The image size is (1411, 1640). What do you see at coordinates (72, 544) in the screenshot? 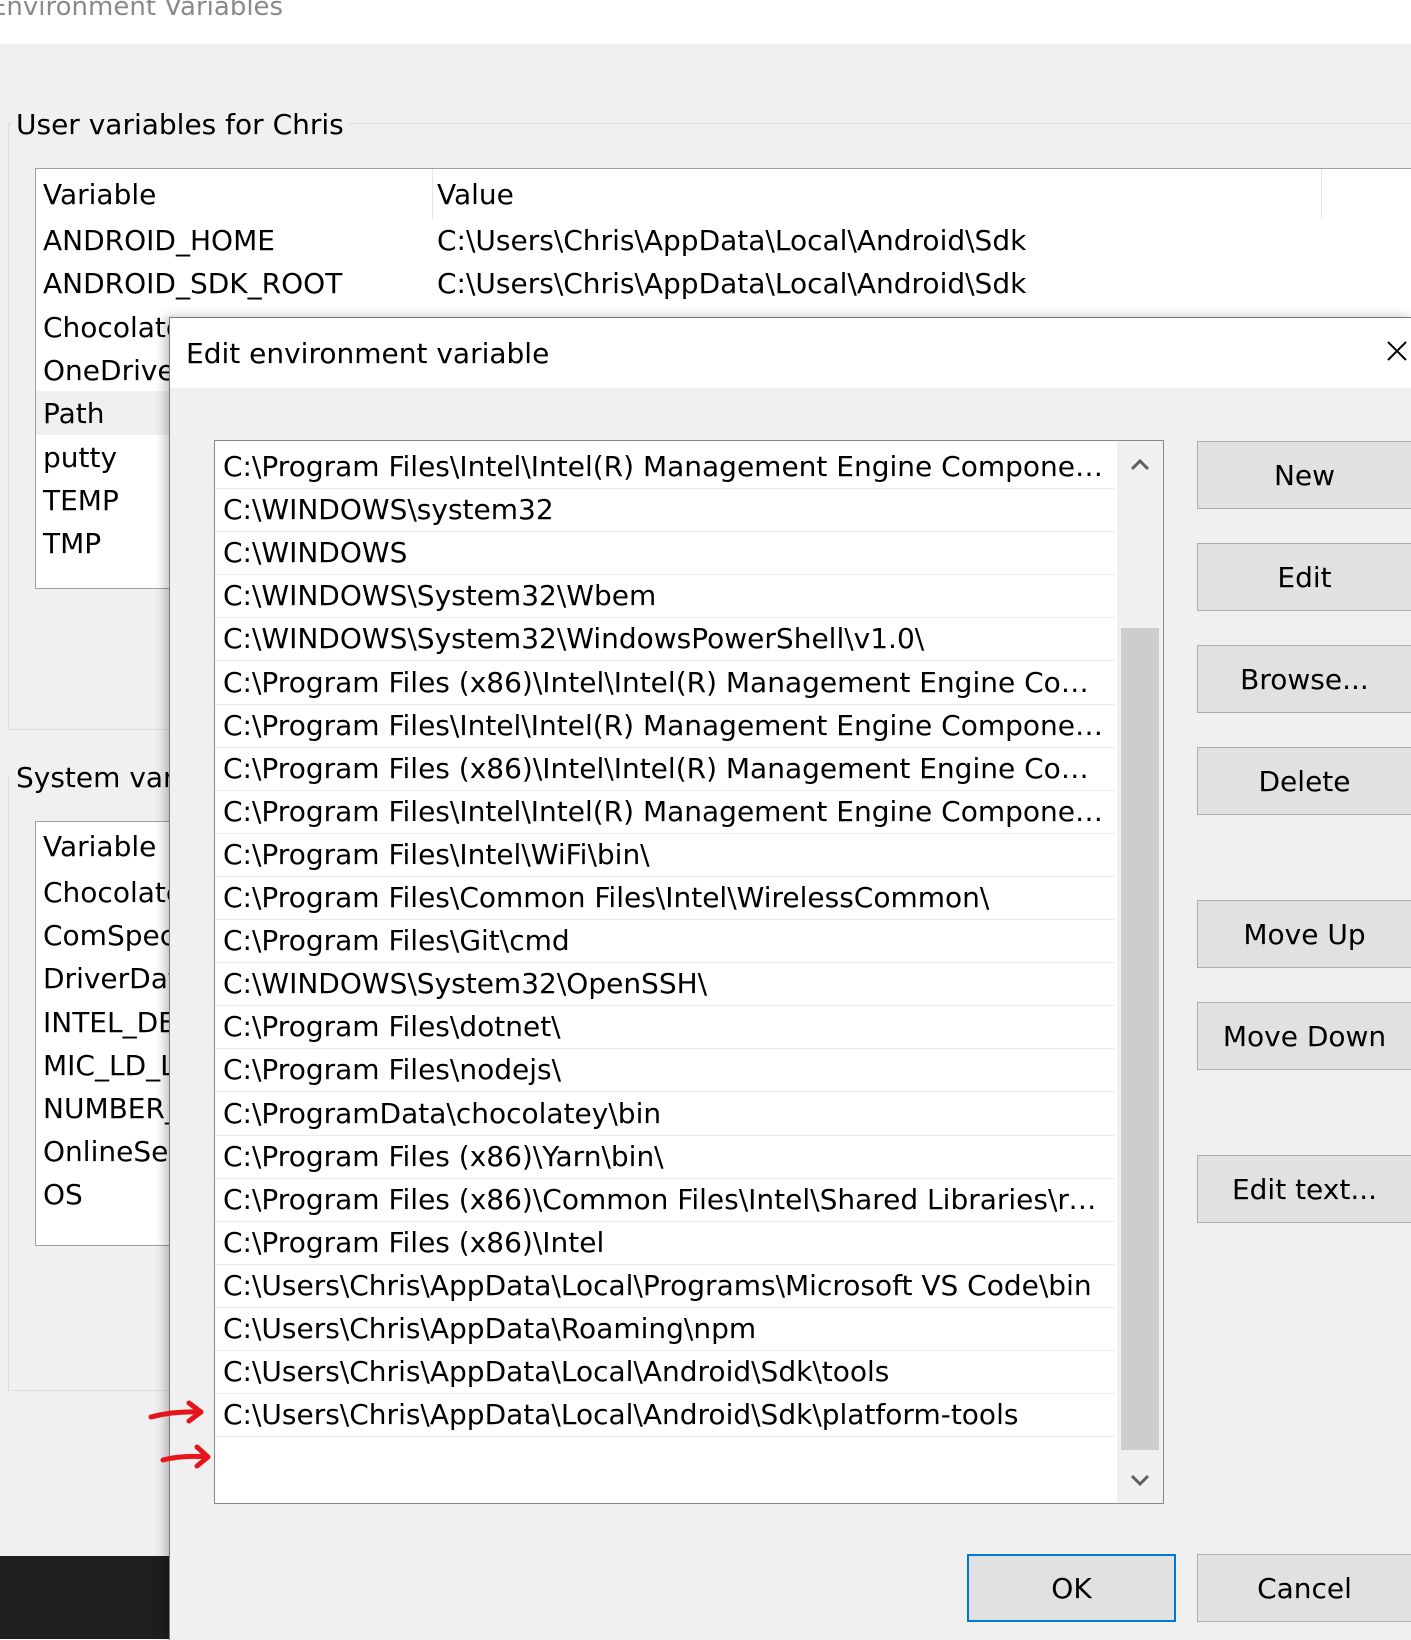
I see `variable-name: TMP` at bounding box center [72, 544].